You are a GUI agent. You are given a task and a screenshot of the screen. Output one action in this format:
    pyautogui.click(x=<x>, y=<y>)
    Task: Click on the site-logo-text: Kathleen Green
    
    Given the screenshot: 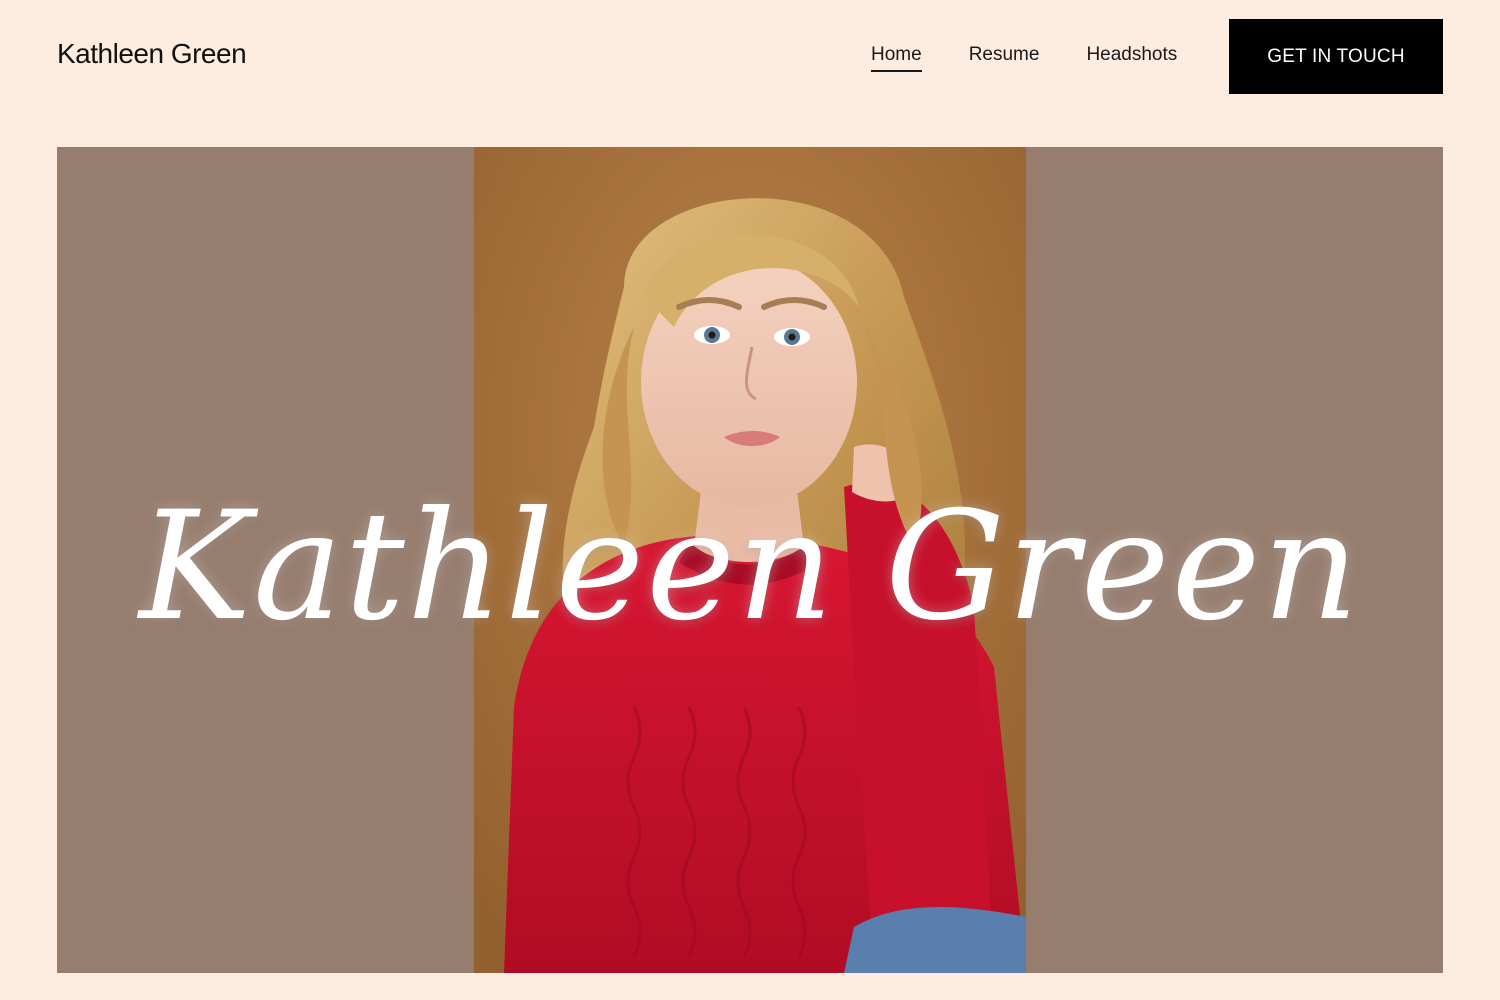 What is the action you would take?
    pyautogui.click(x=152, y=54)
    